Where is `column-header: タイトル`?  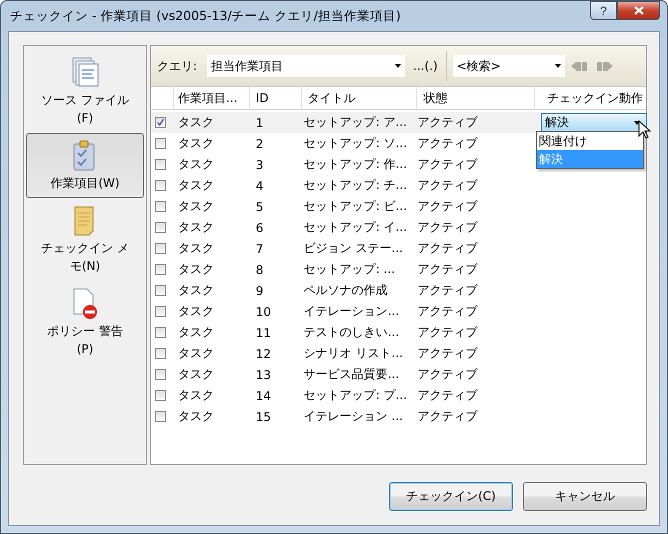
column-header: タイトル is located at coordinates (360, 98).